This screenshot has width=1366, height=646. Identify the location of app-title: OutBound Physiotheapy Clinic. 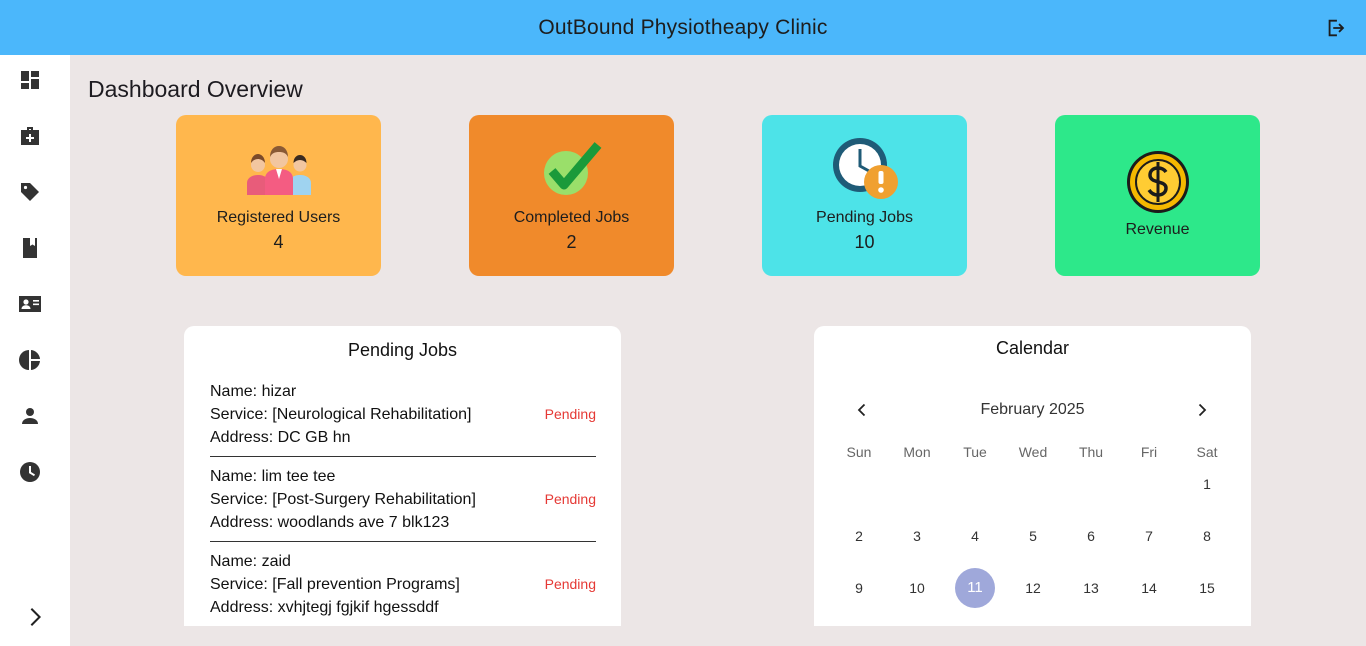
(683, 27).